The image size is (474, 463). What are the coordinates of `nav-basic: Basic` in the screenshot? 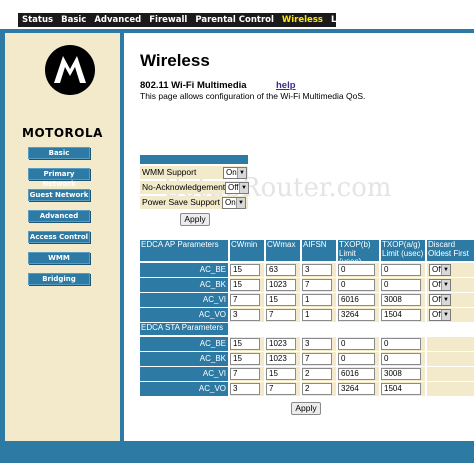 It's located at (73, 20).